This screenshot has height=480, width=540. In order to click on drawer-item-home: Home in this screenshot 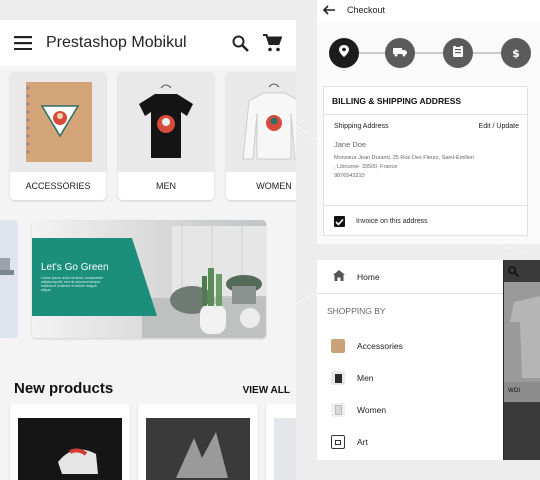, I will do `click(410, 277)`.